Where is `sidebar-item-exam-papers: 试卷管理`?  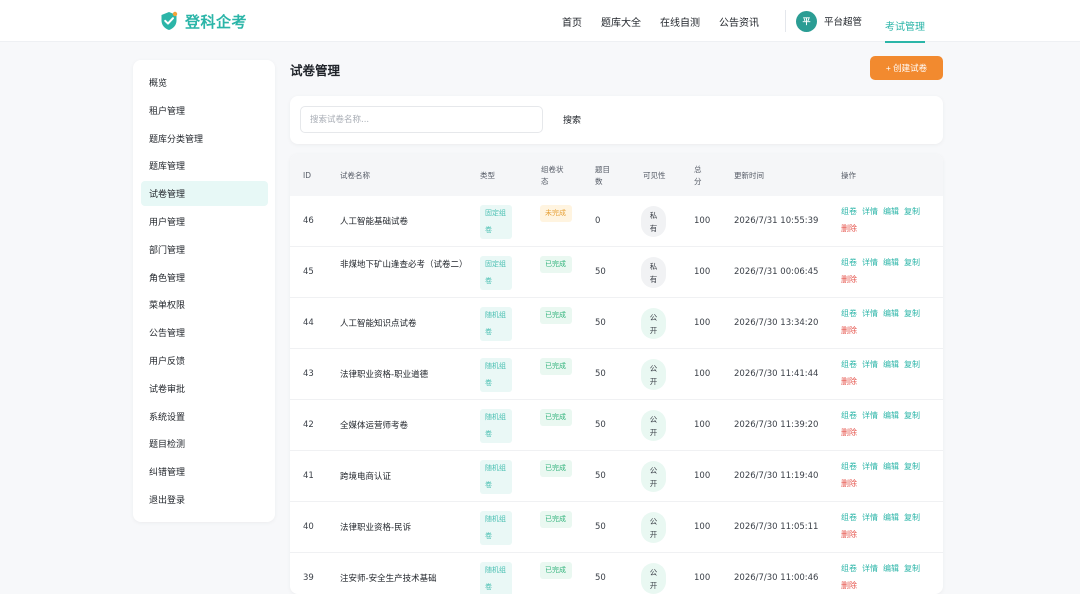 sidebar-item-exam-papers: 试卷管理 is located at coordinates (204, 194).